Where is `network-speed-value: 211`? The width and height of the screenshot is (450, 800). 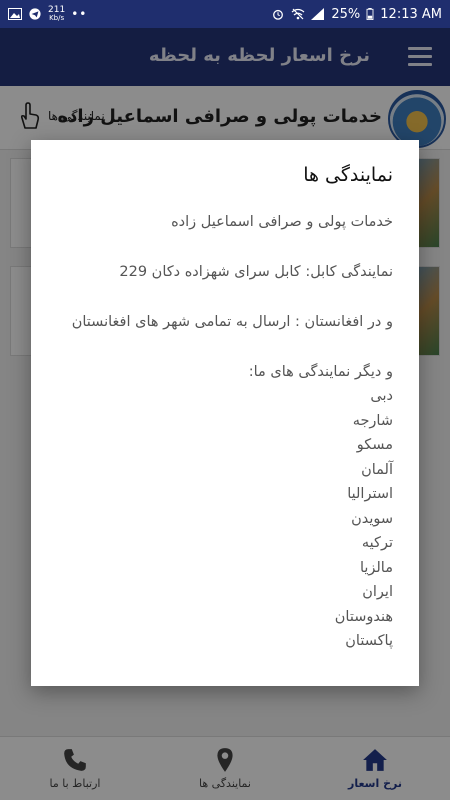 network-speed-value: 211 is located at coordinates (57, 10).